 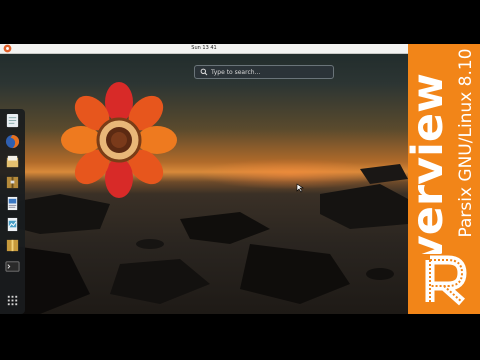 I want to click on clock: Sun 13 41, so click(x=204, y=48).